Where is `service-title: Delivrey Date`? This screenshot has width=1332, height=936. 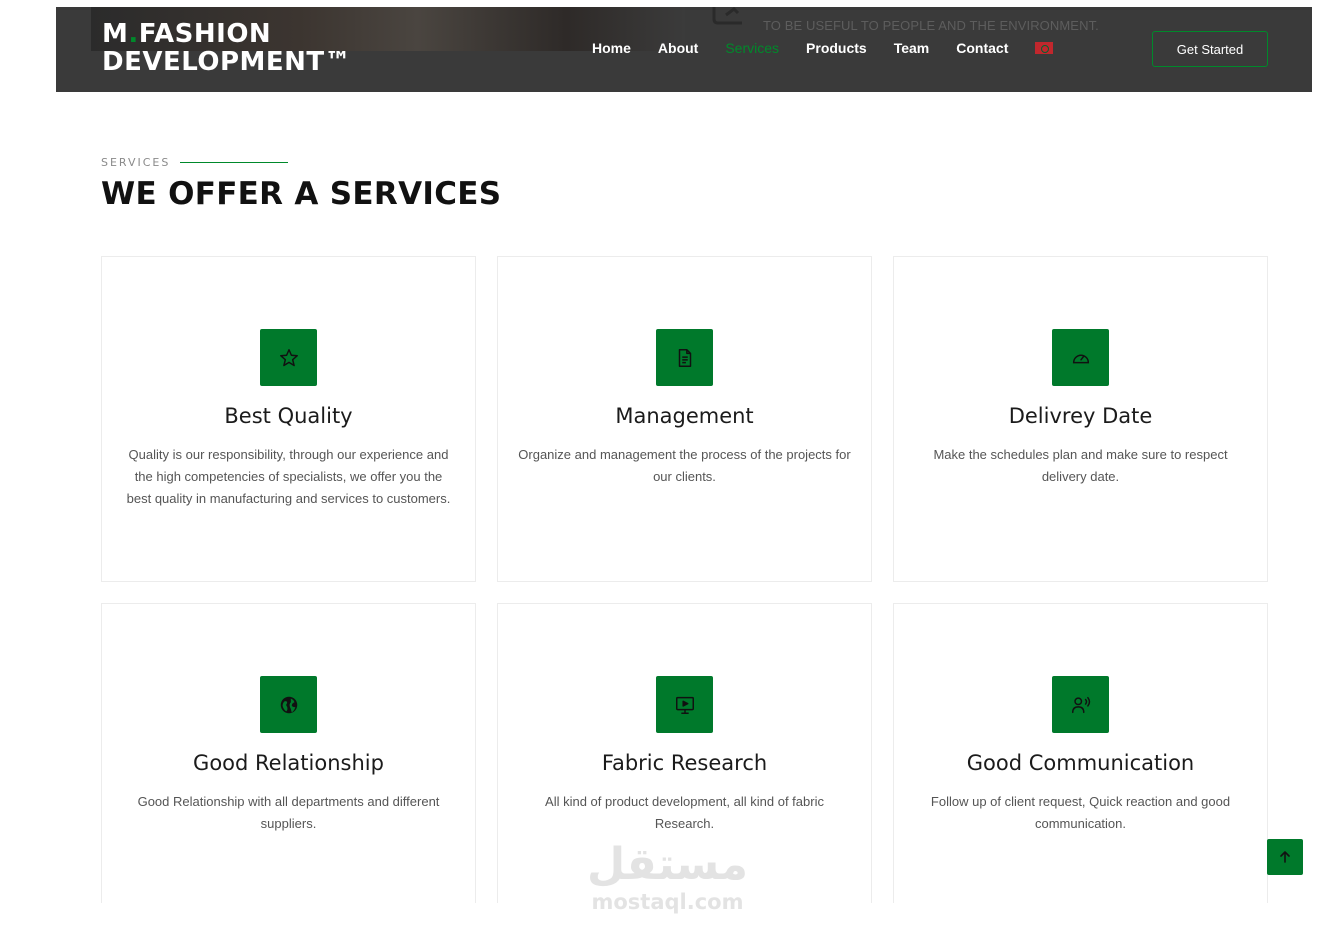
service-title: Delivrey Date is located at coordinates (1080, 416).